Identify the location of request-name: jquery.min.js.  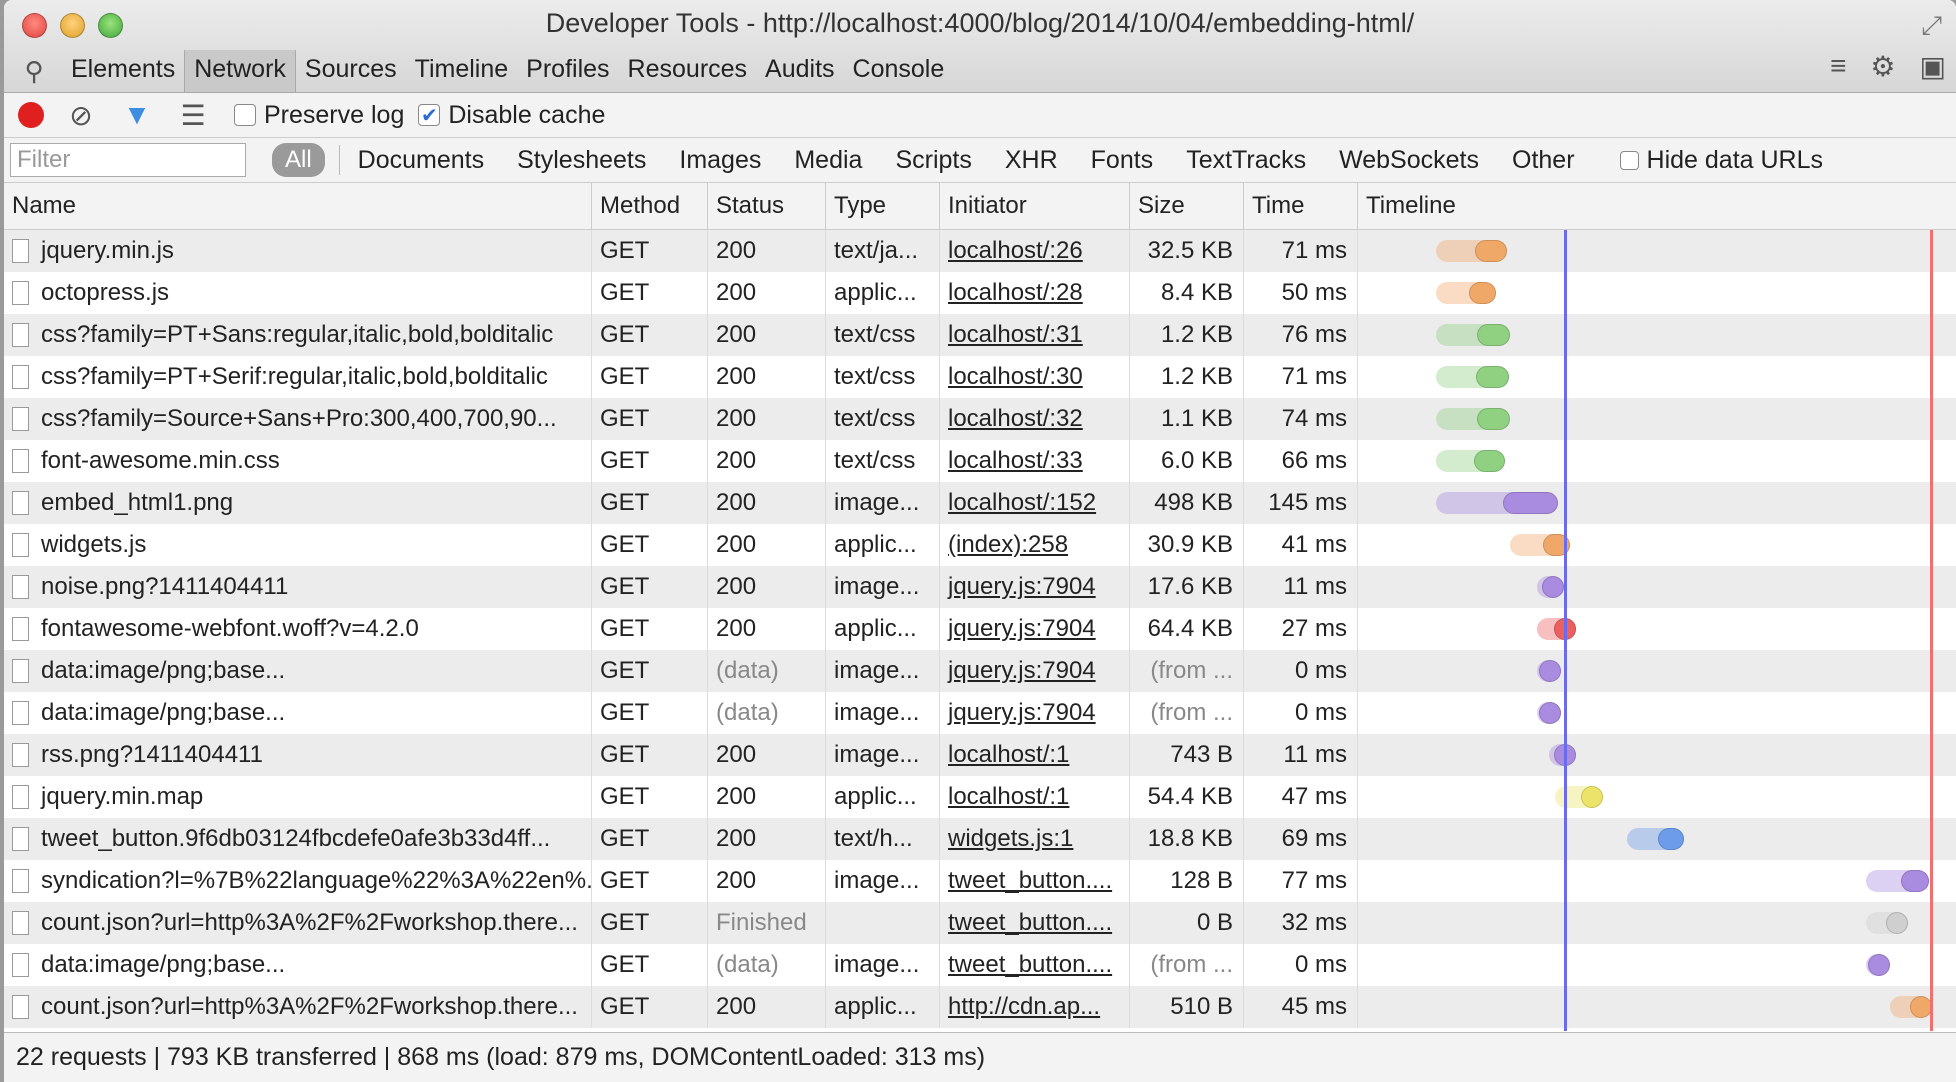
(298, 251).